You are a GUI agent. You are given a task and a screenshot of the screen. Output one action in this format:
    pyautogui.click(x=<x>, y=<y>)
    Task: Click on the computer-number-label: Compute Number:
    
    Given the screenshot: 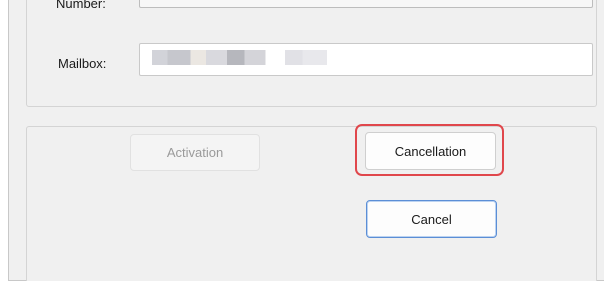 What is the action you would take?
    pyautogui.click(x=81, y=5)
    